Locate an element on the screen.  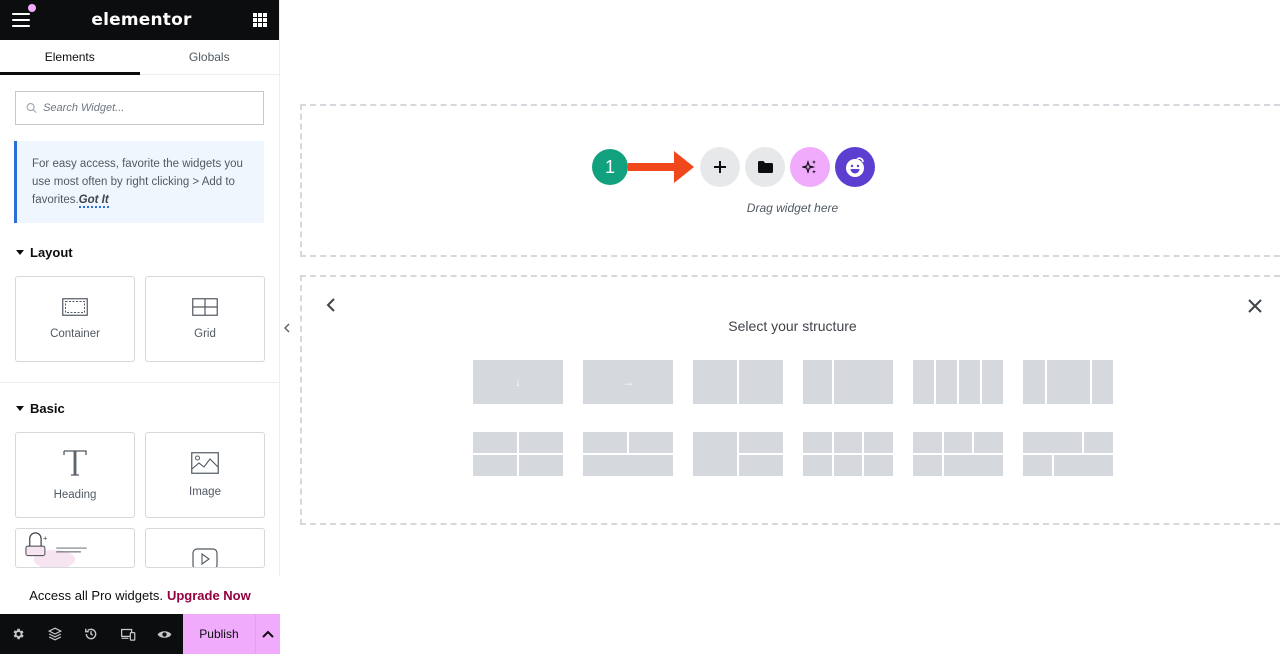
preview-button is located at coordinates (164, 634).